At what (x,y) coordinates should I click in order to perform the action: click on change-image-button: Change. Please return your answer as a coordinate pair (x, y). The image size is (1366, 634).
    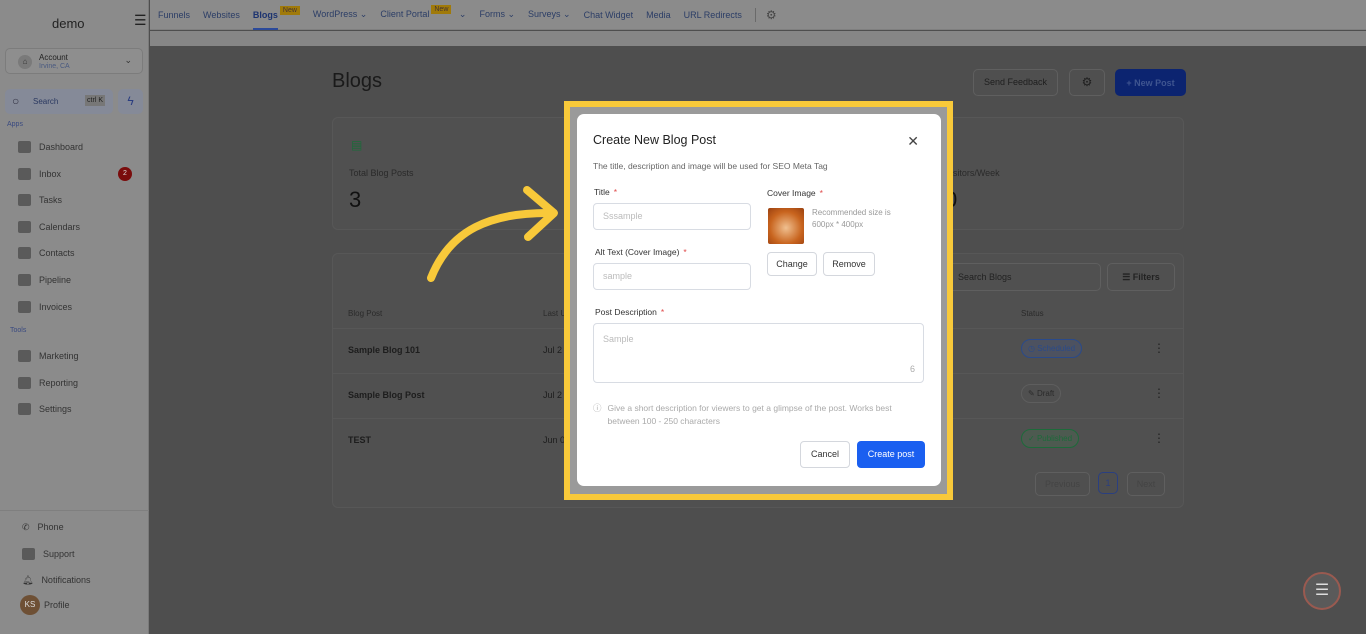
    Looking at the image, I should click on (792, 264).